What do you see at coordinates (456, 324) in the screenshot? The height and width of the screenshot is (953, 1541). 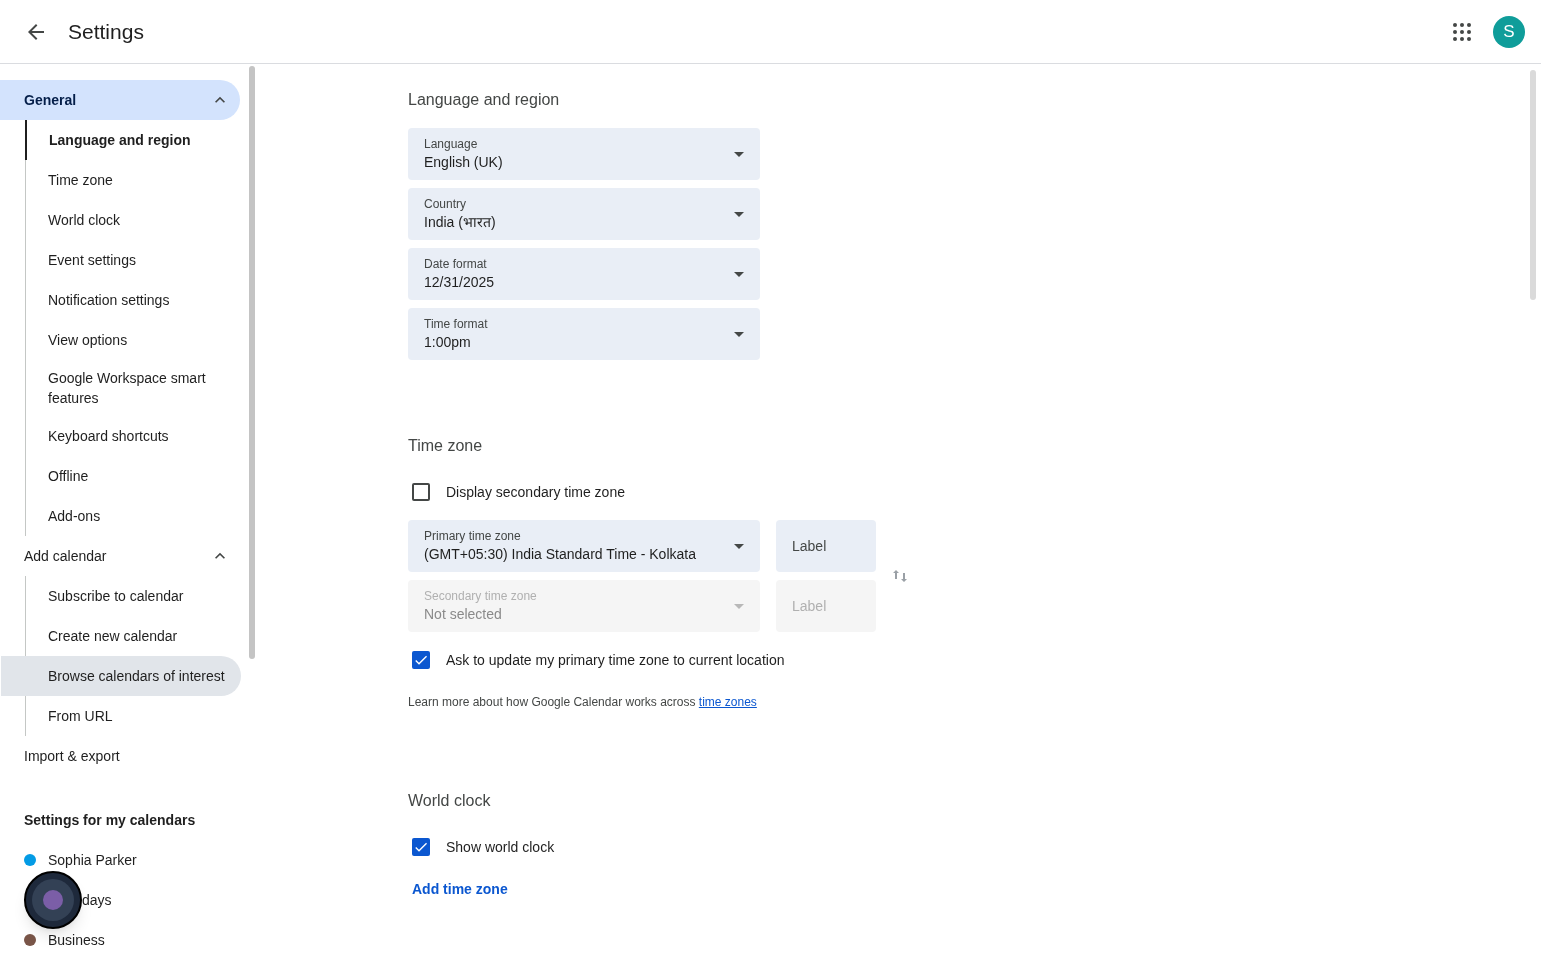 I see `field-label: Time format` at bounding box center [456, 324].